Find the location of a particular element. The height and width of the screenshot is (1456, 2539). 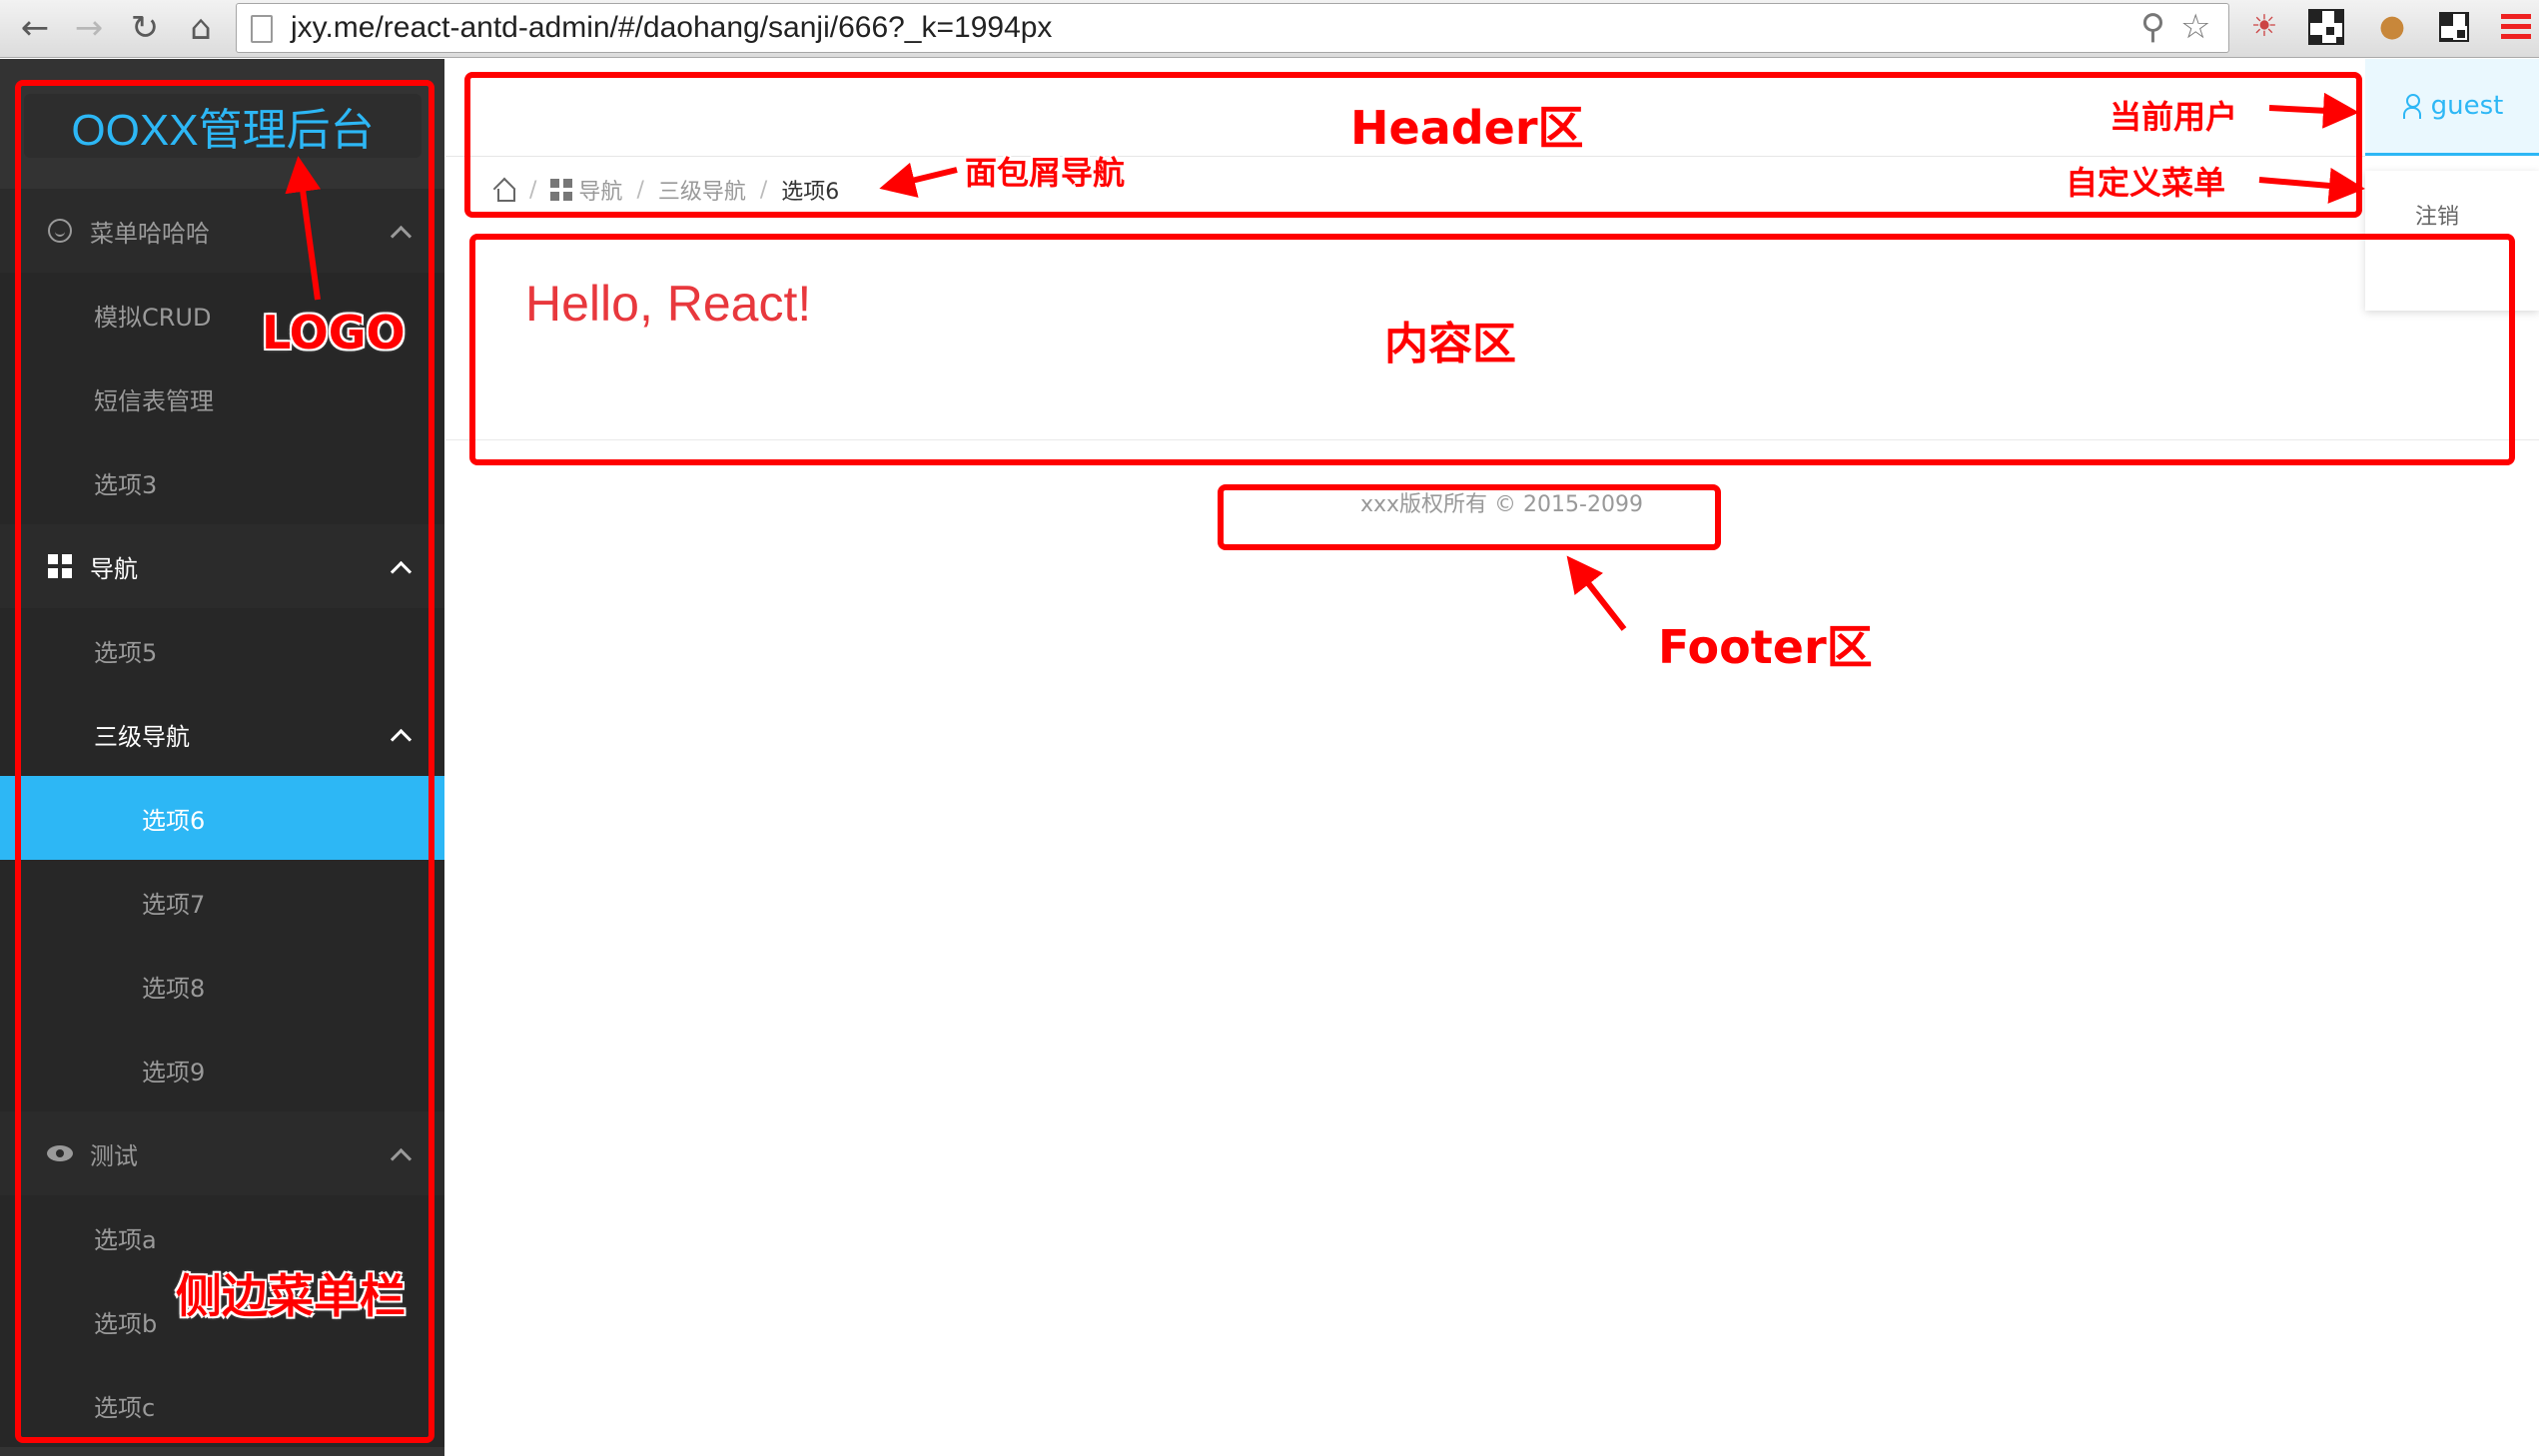

header-annotation-label: Header区 is located at coordinates (1467, 128).